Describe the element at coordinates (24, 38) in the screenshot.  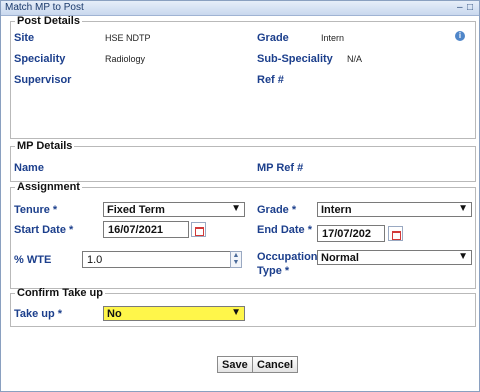
I see `site-label: Site` at that location.